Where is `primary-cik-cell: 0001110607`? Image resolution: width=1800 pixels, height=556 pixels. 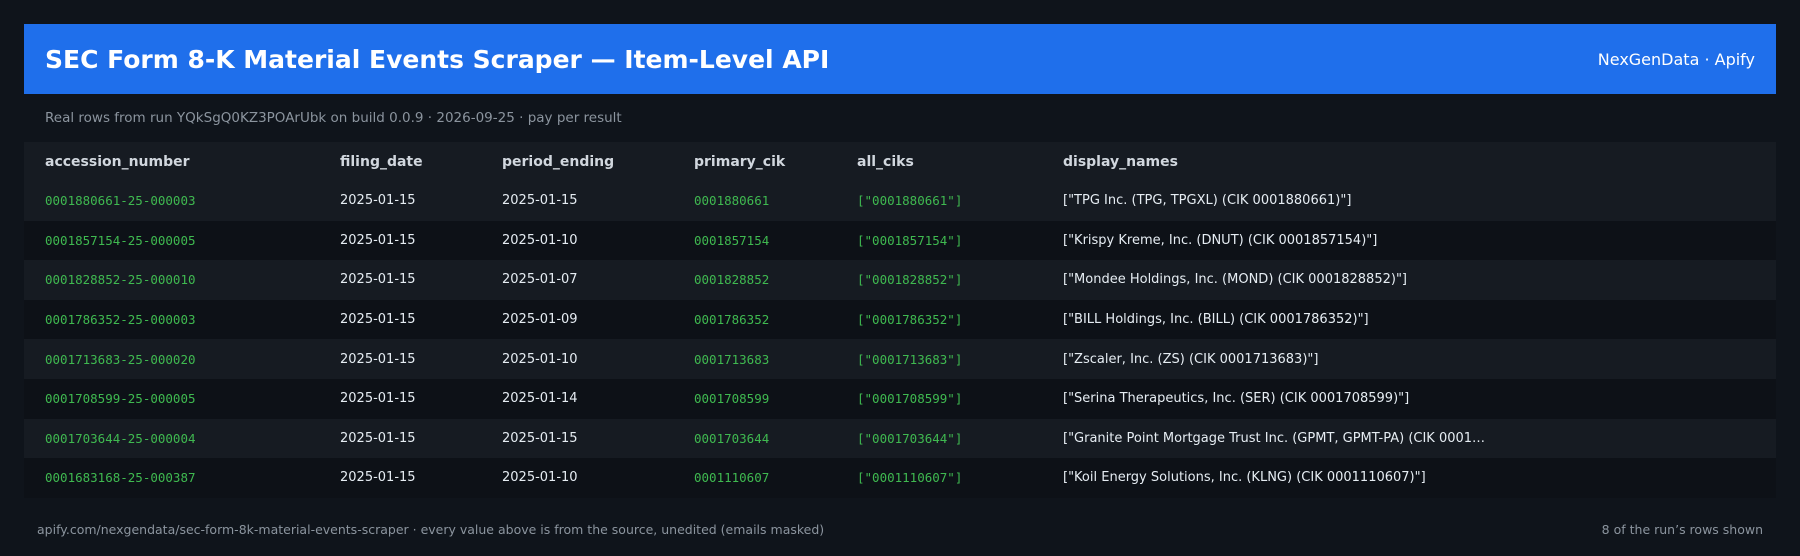 primary-cik-cell: 0001110607 is located at coordinates (754, 478).